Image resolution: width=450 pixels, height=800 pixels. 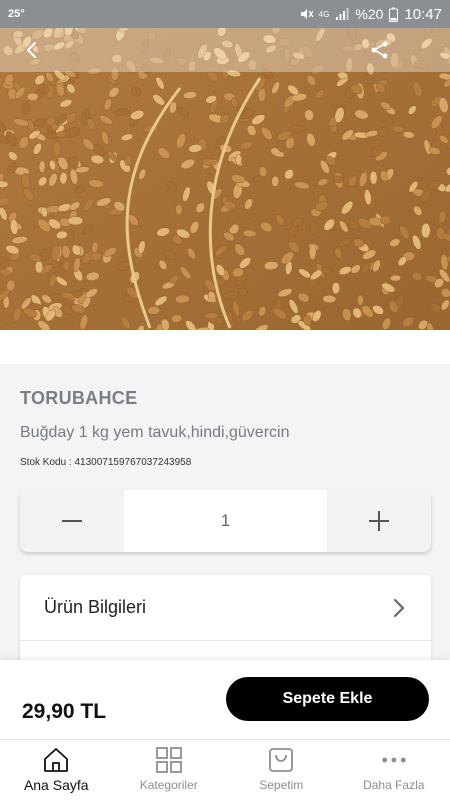 I want to click on battery-percent: %20, so click(x=369, y=14).